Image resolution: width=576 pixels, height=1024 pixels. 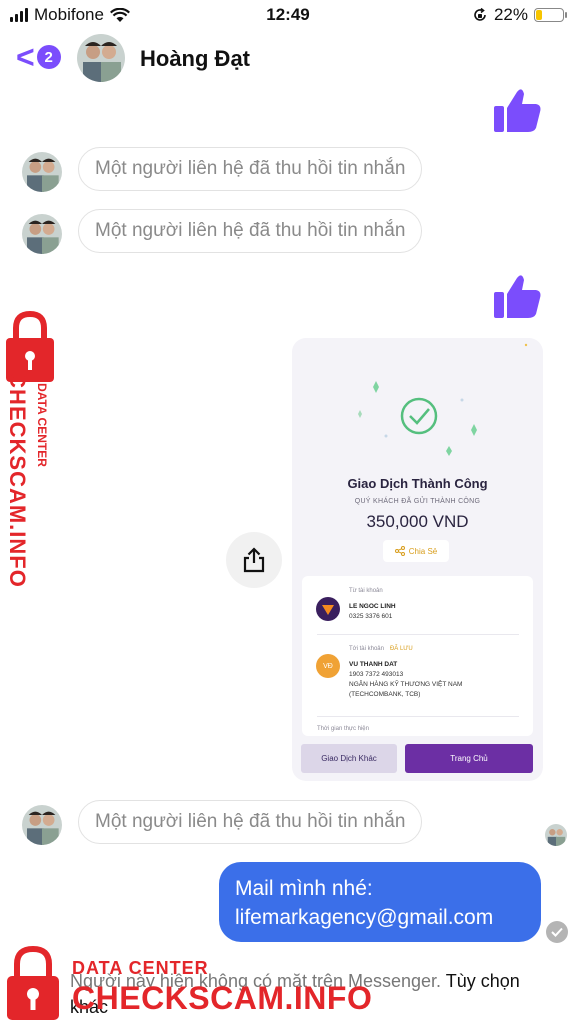 I want to click on receipt-share-label: Chia Sẻ, so click(x=423, y=551).